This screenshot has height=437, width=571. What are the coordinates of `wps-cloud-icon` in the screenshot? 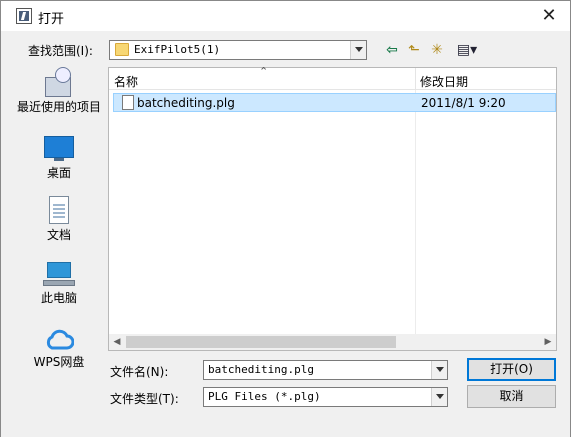 It's located at (59, 338).